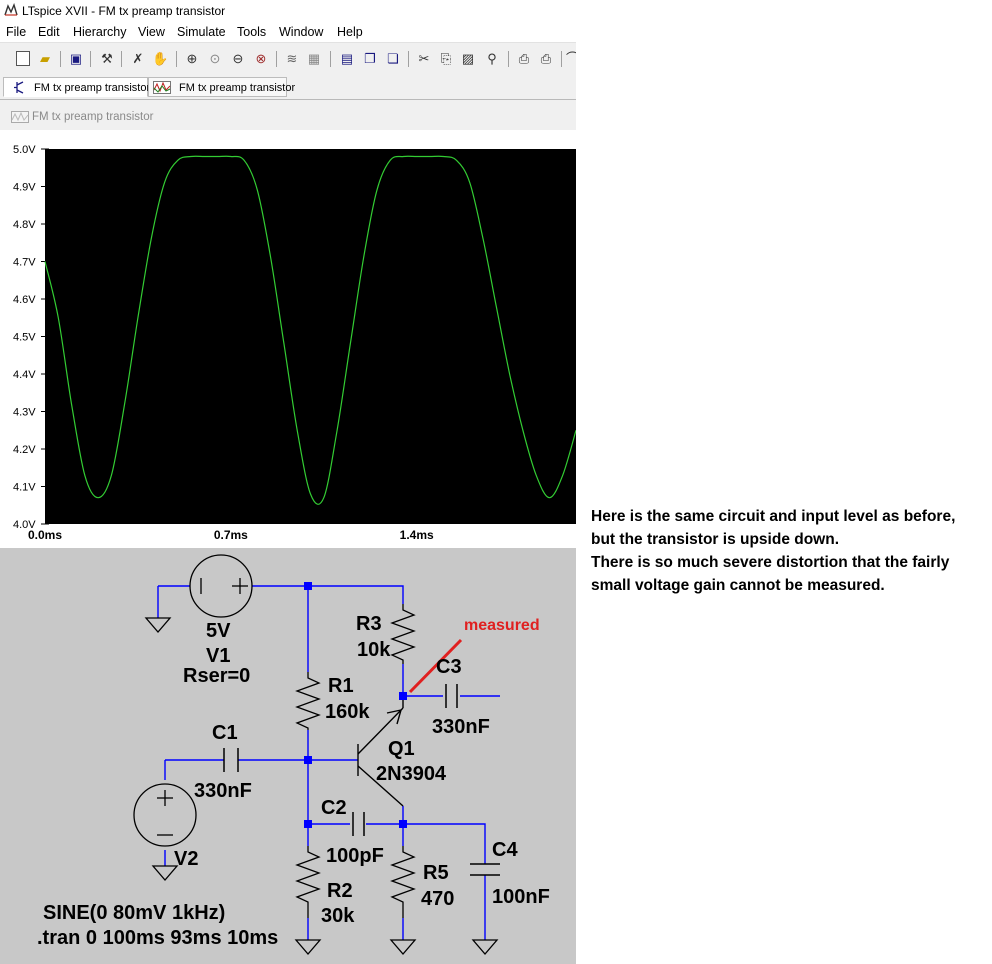 This screenshot has height=964, width=992. Describe the element at coordinates (49, 32) in the screenshot. I see `menu-edit: Edit` at that location.